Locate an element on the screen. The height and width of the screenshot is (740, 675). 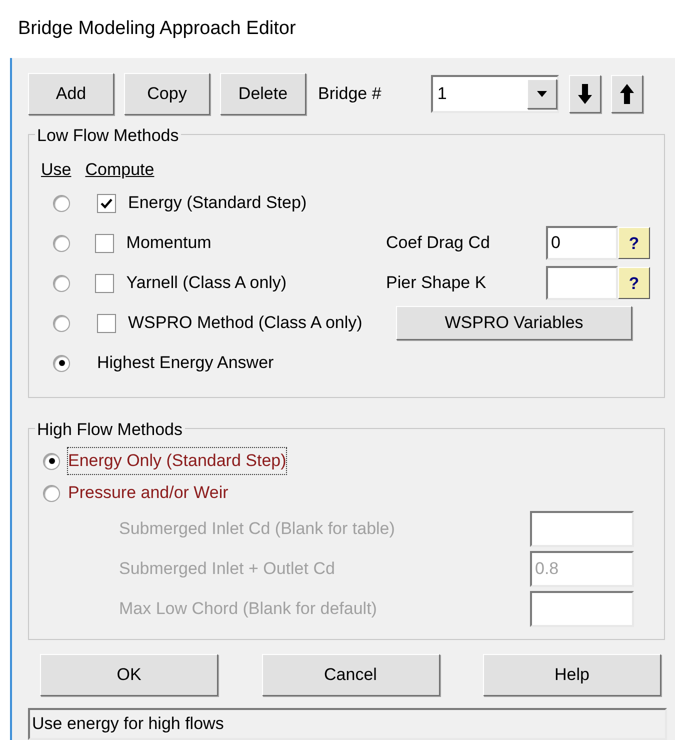
method-label: Momentum is located at coordinates (169, 243).